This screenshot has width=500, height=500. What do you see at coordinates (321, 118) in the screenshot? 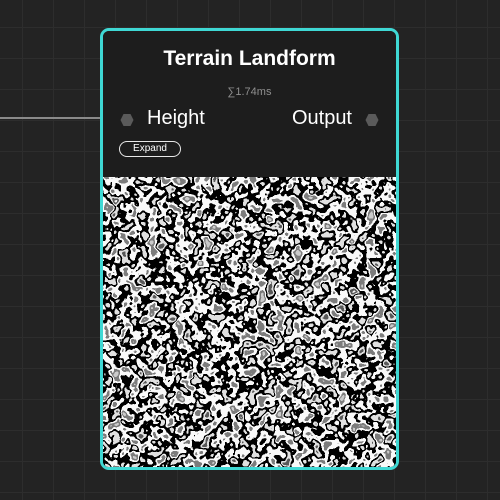
I see `output-port-label: Output` at bounding box center [321, 118].